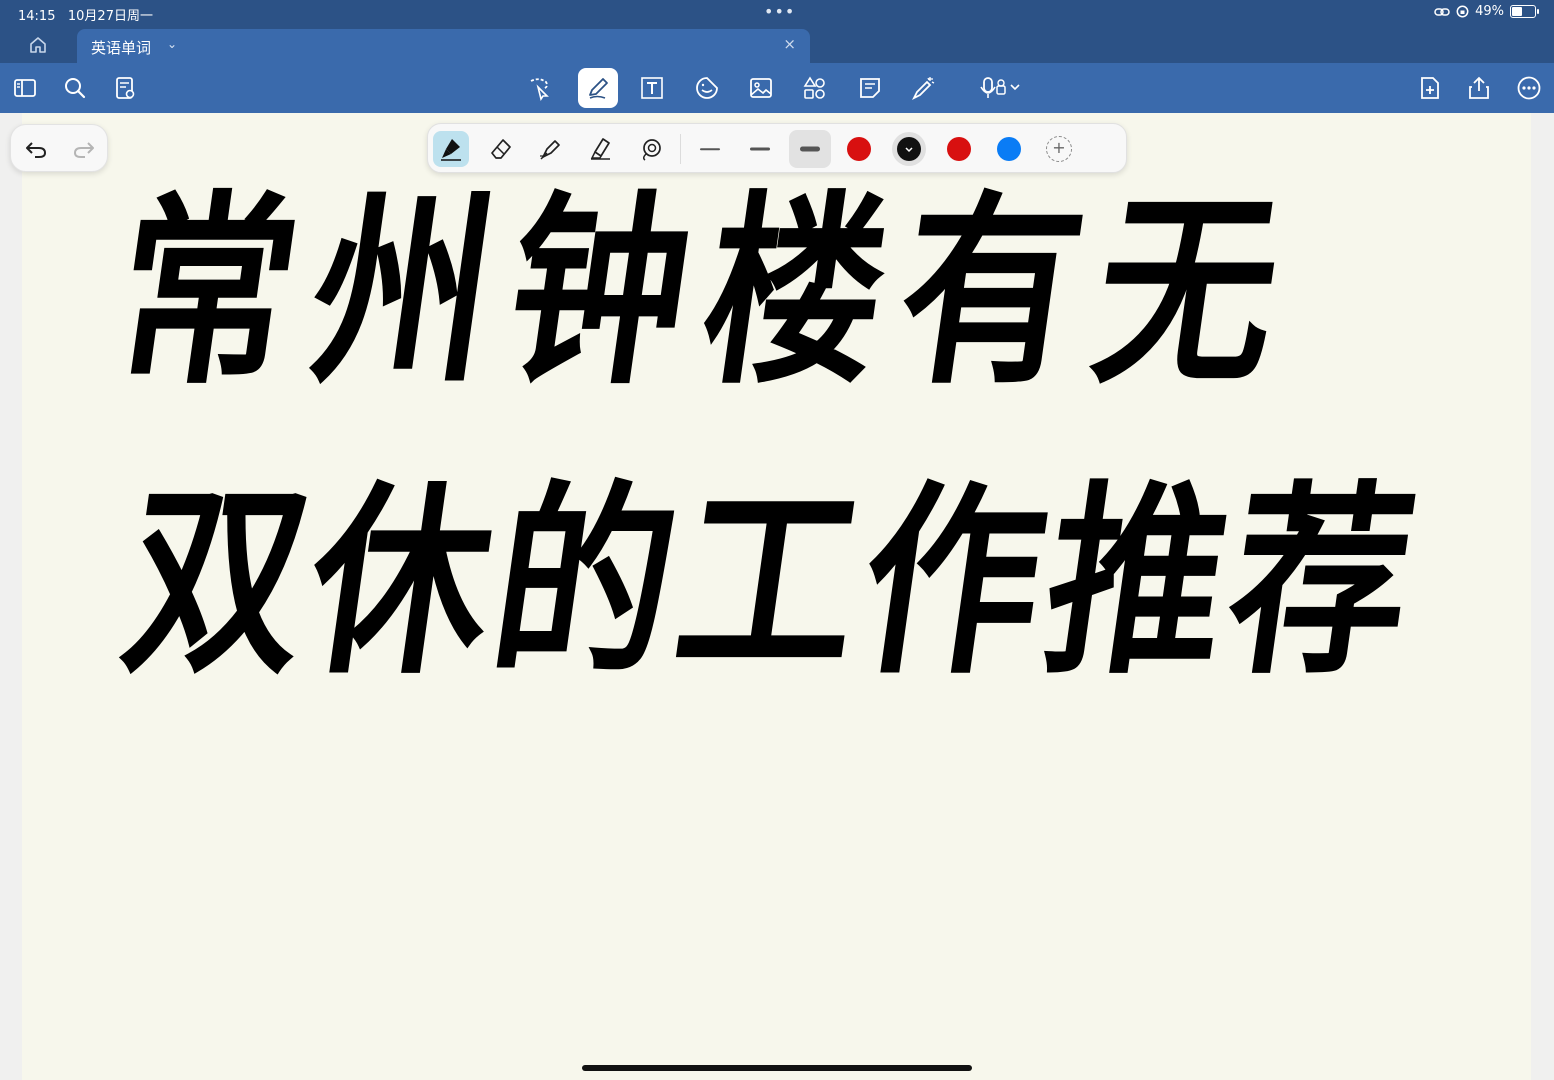  I want to click on home-button, so click(38, 45).